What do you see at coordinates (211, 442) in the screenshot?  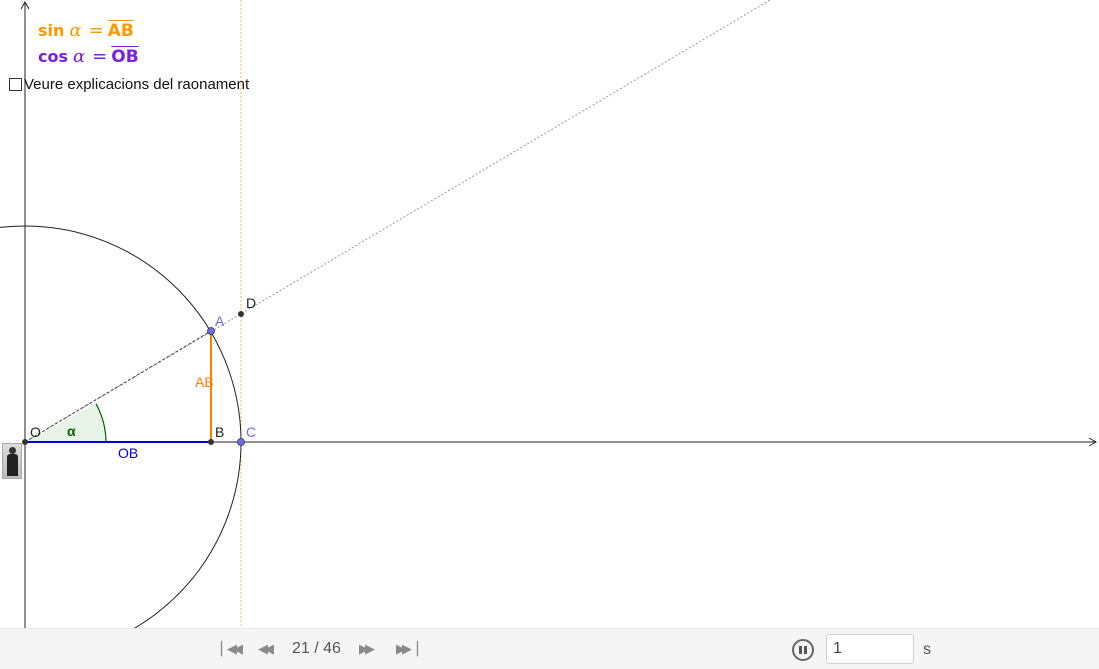 I see `point-b` at bounding box center [211, 442].